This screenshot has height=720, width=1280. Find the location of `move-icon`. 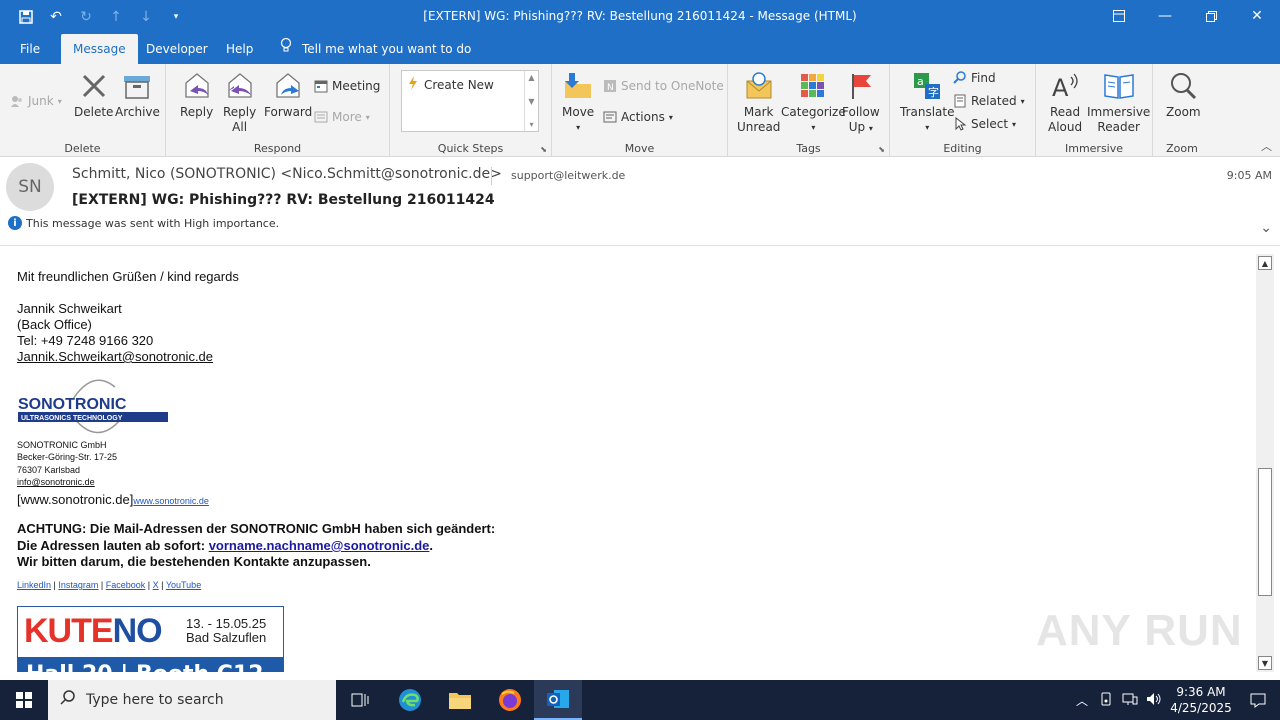

move-icon is located at coordinates (578, 86).